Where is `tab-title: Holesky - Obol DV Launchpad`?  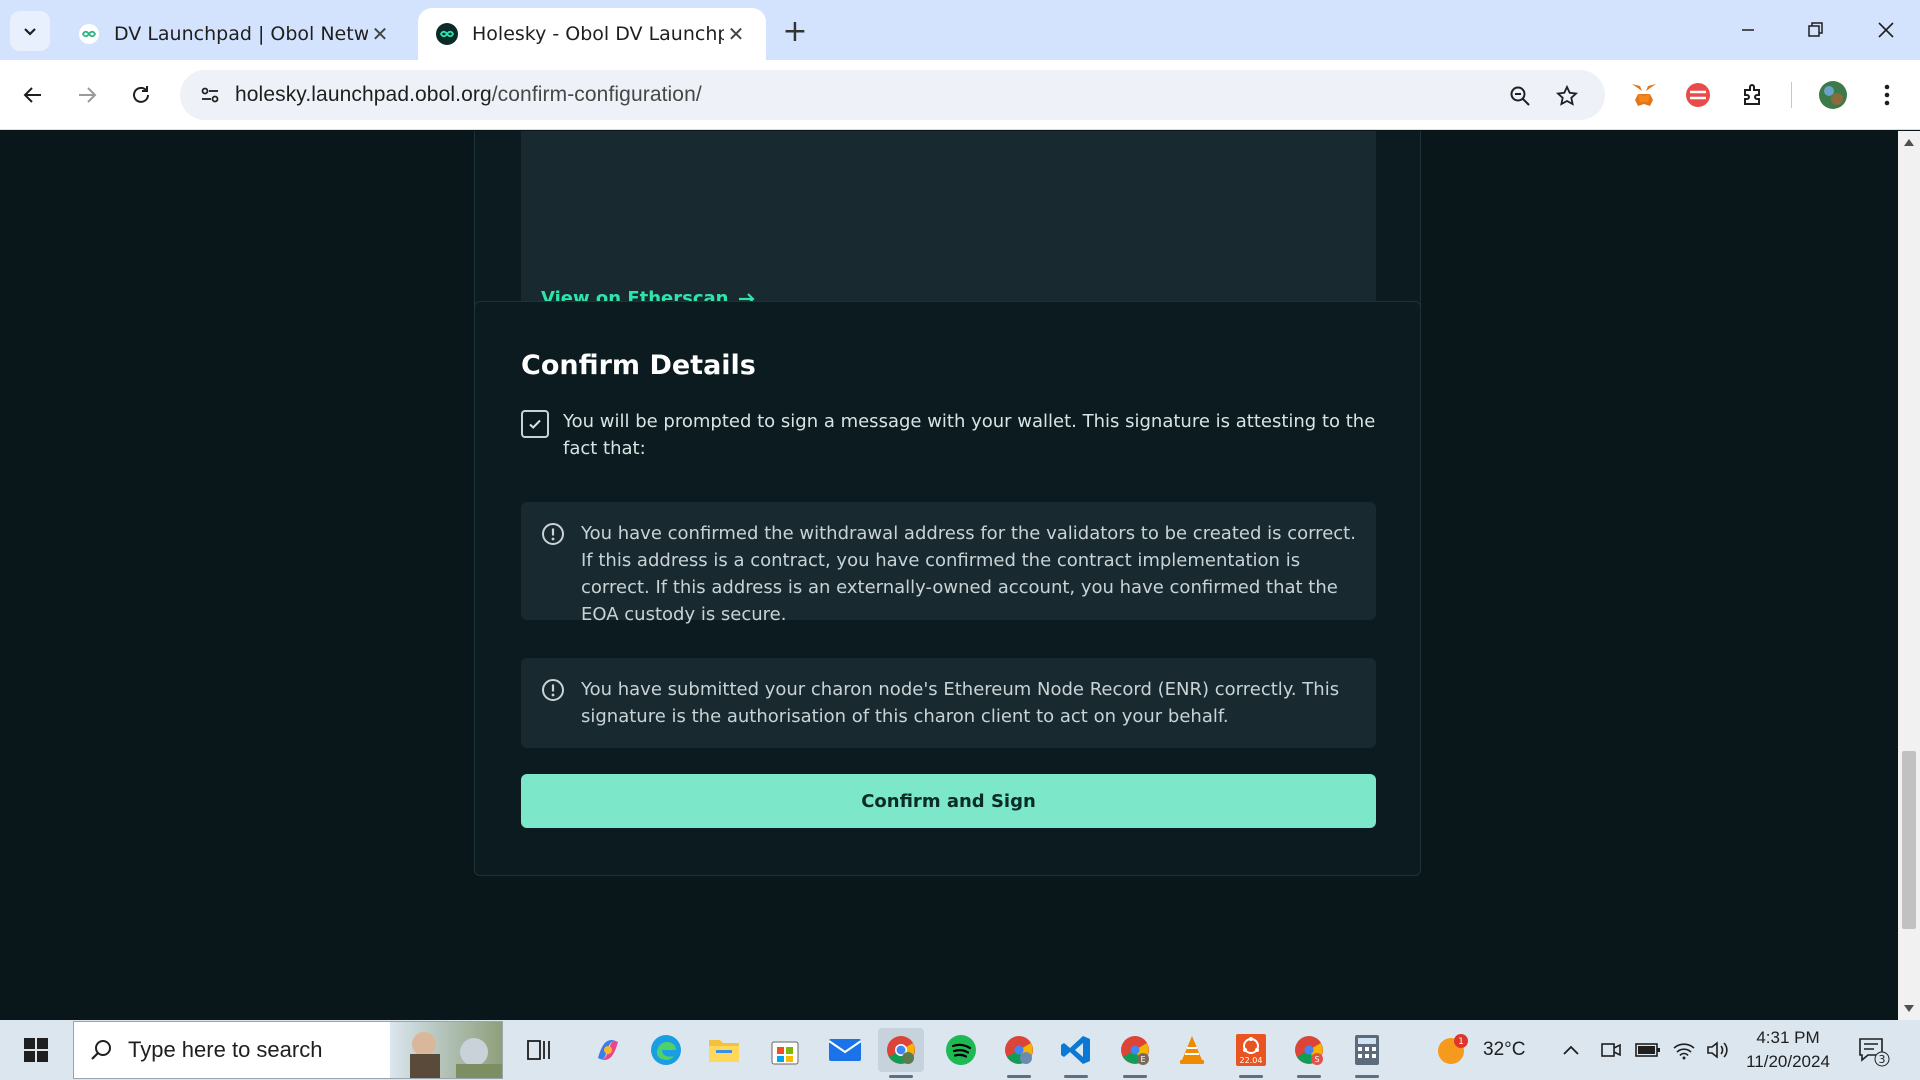
tab-title: Holesky - Obol DV Launchpad is located at coordinates (598, 34).